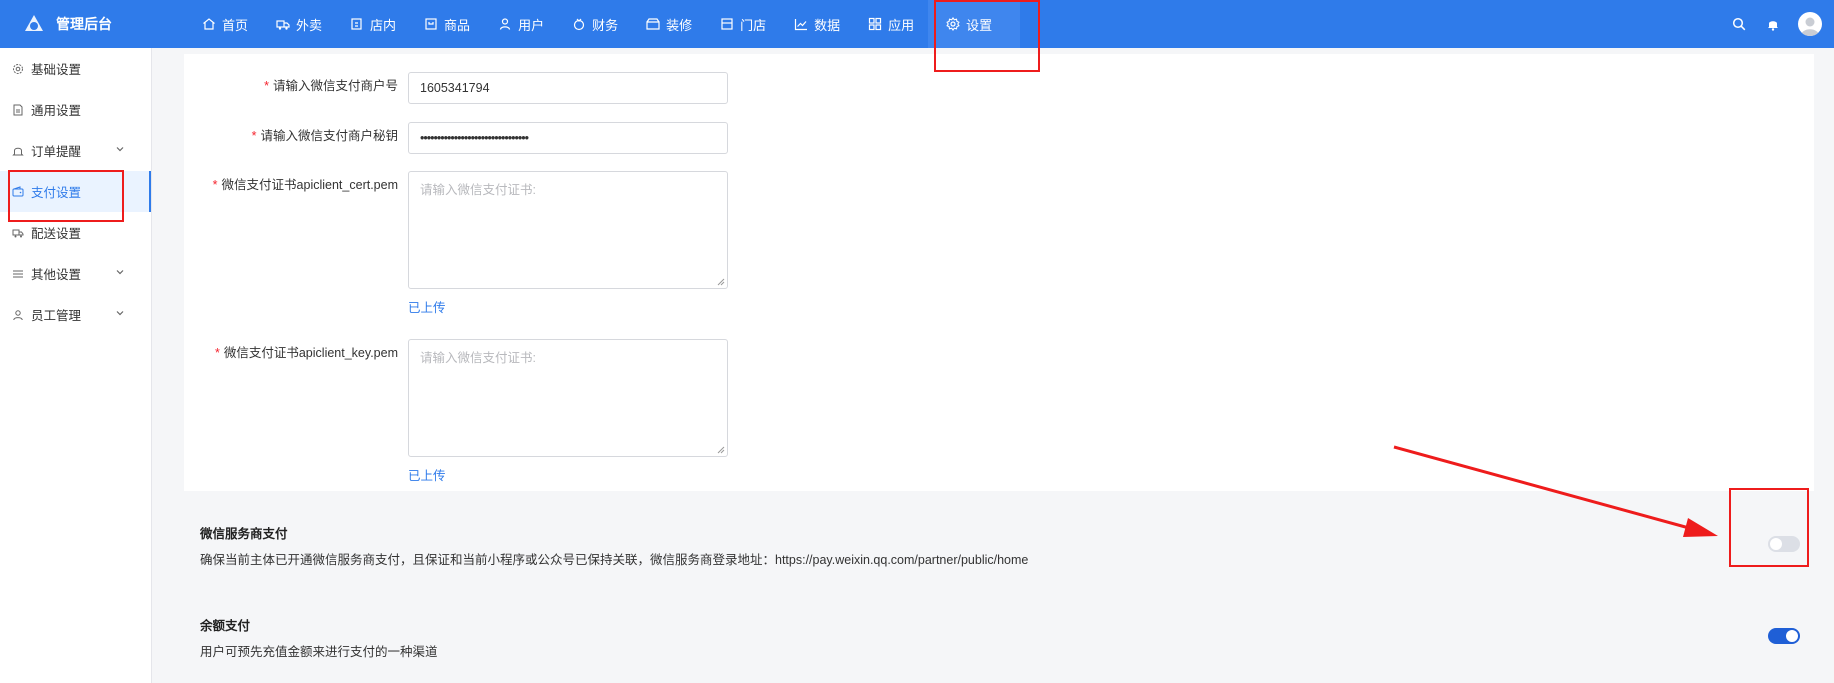 The image size is (1834, 683). I want to click on nav-users: 用户, so click(521, 24).